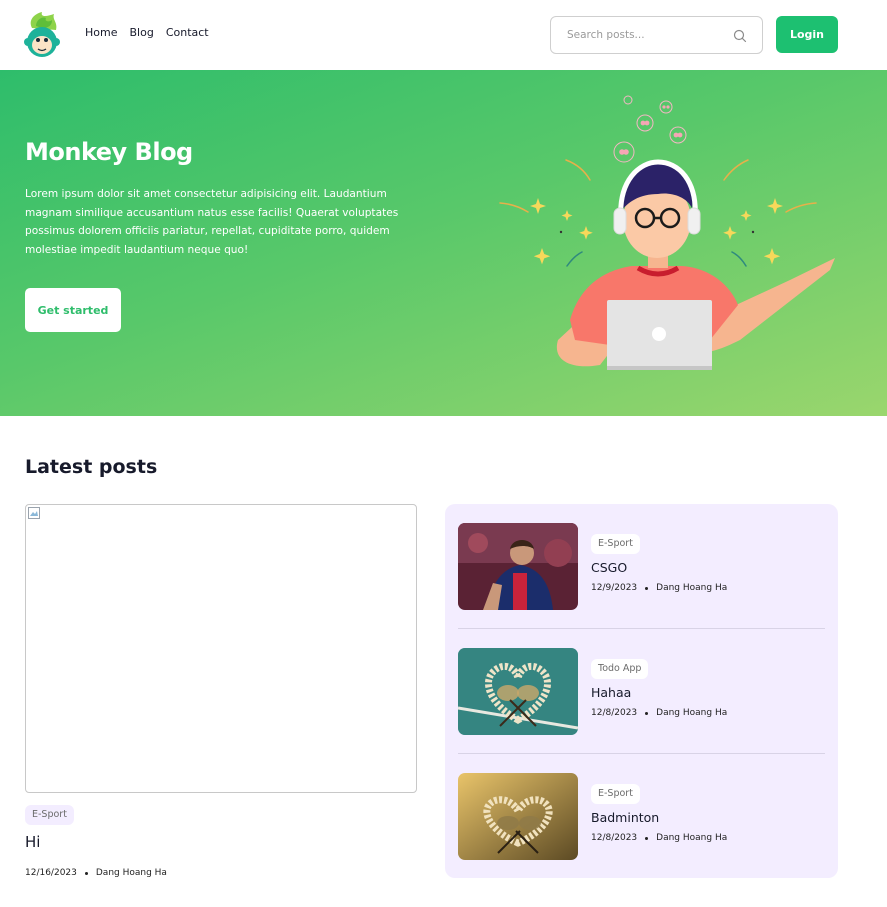  I want to click on soccer-player-thumbnail-icon, so click(518, 566).